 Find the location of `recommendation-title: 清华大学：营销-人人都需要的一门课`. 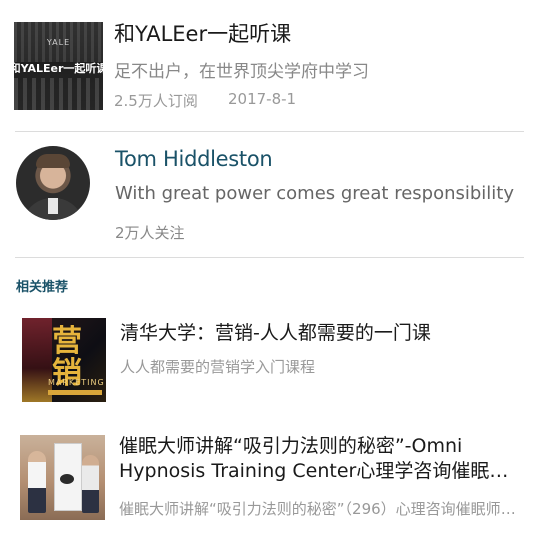

recommendation-title: 清华大学：营销-人人都需要的一门课 is located at coordinates (275, 331).